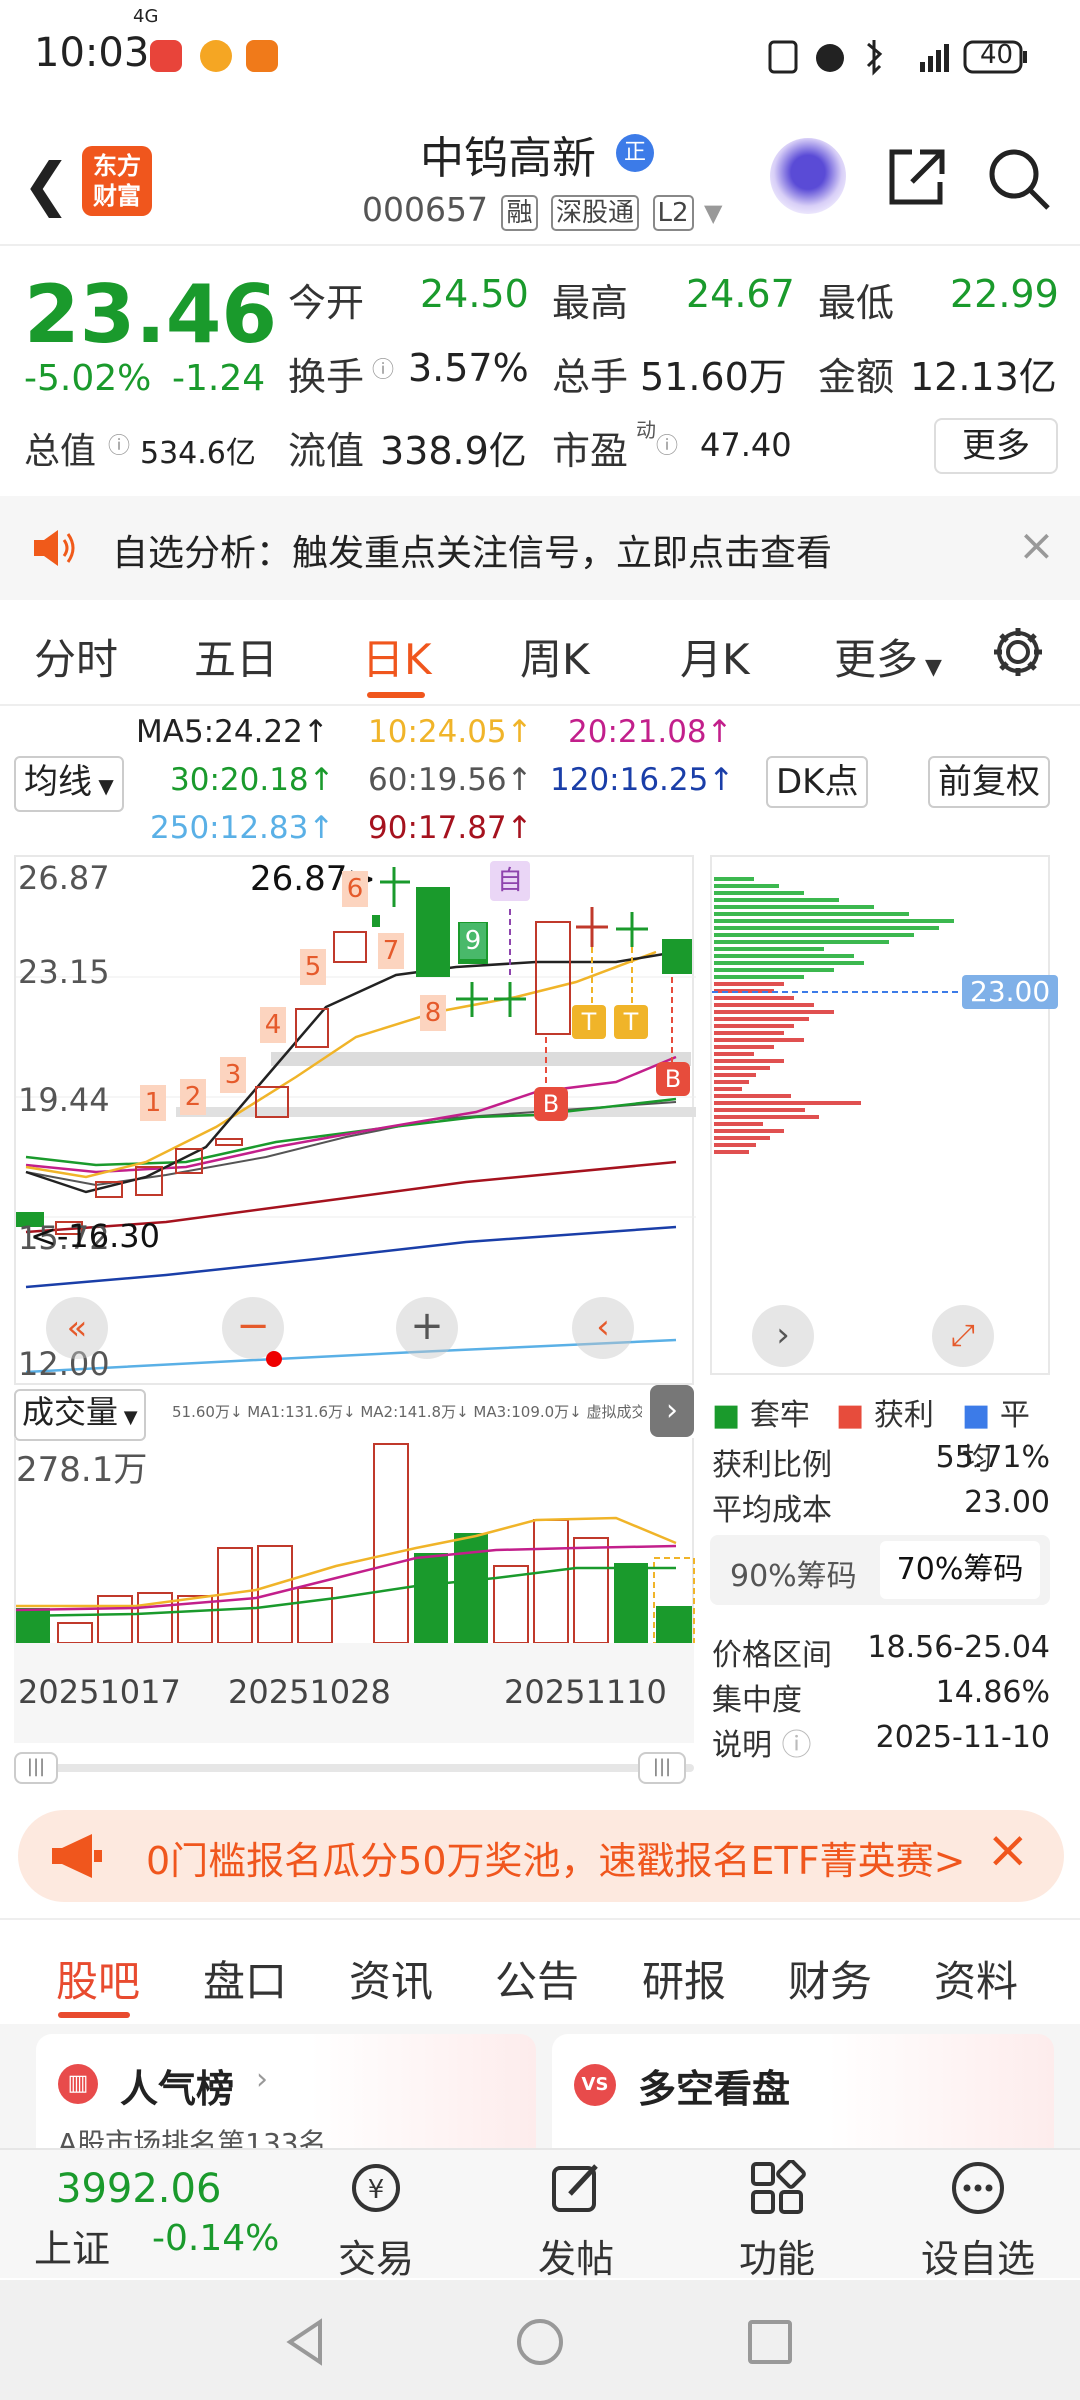  What do you see at coordinates (540, 548) in the screenshot?
I see `alert-banner: 自选分析：触发重点关注信号，立即点击查看 ×` at bounding box center [540, 548].